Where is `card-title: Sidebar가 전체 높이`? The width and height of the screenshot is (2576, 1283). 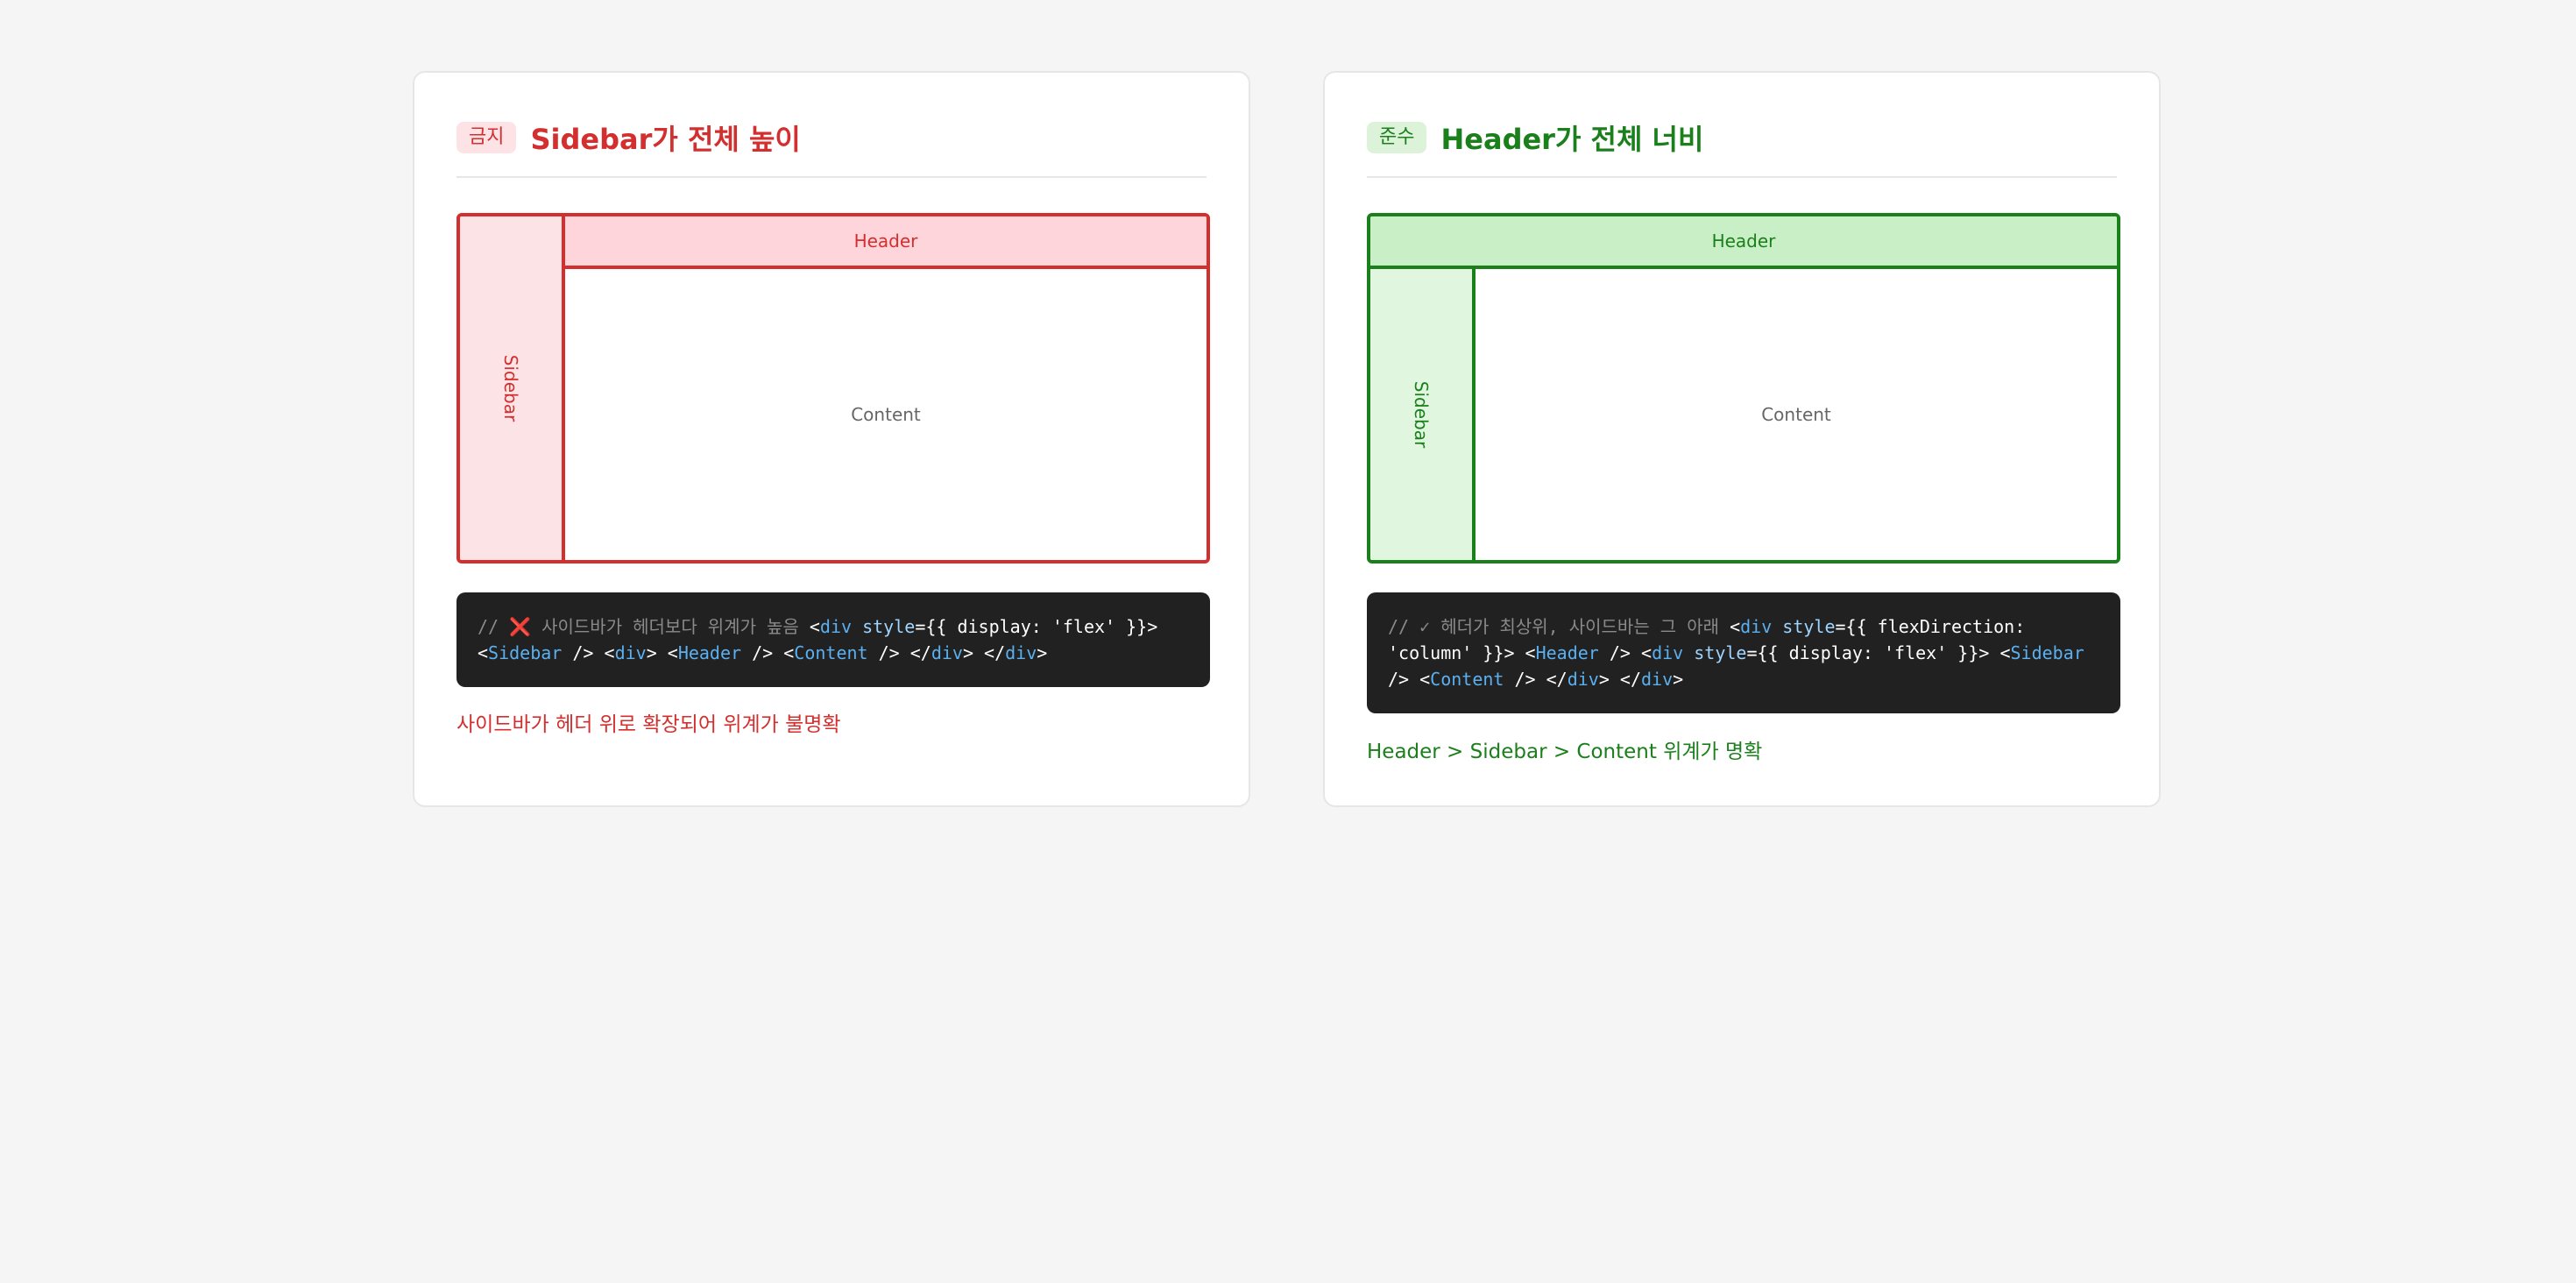 card-title: Sidebar가 전체 높이 is located at coordinates (665, 139).